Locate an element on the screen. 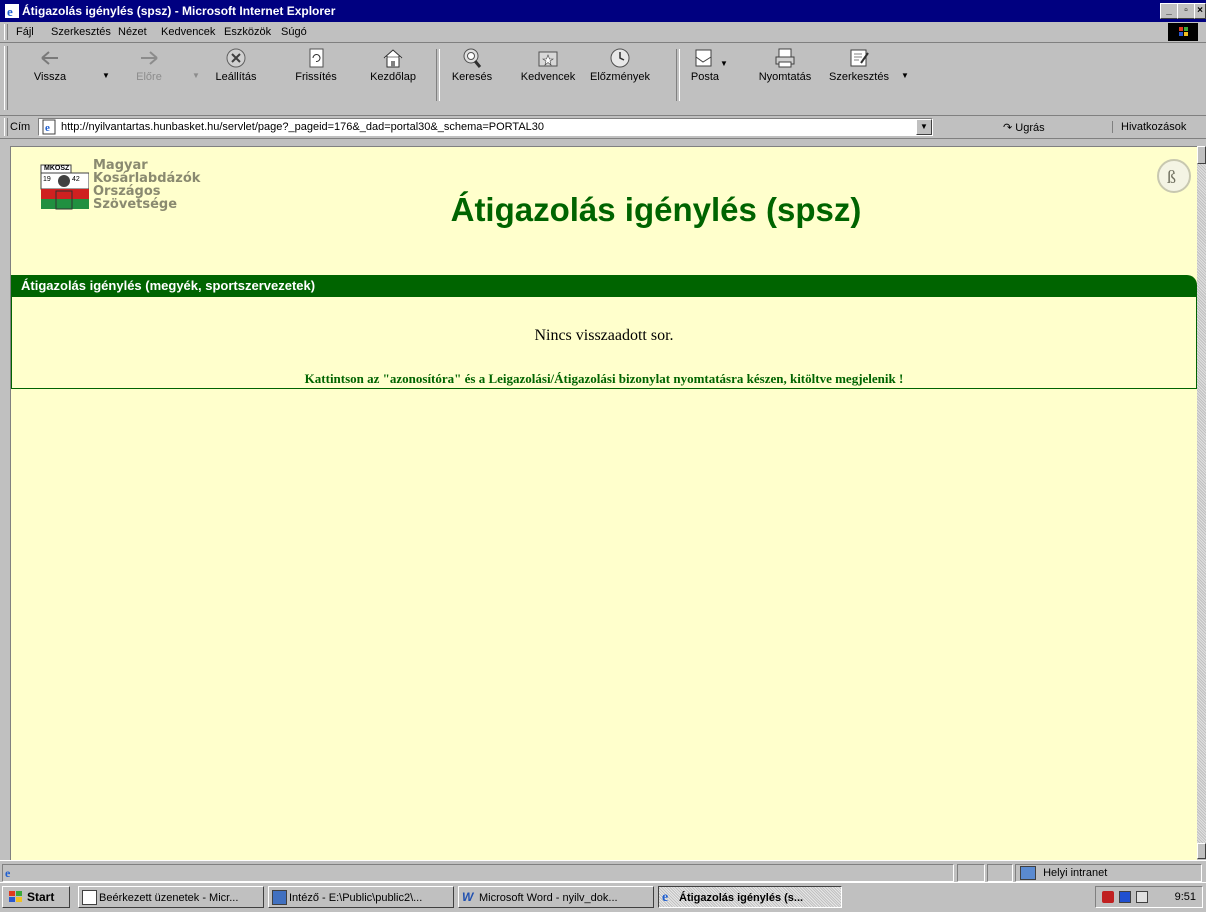 The height and width of the screenshot is (912, 1206). inbox-icon is located at coordinates (89, 897).